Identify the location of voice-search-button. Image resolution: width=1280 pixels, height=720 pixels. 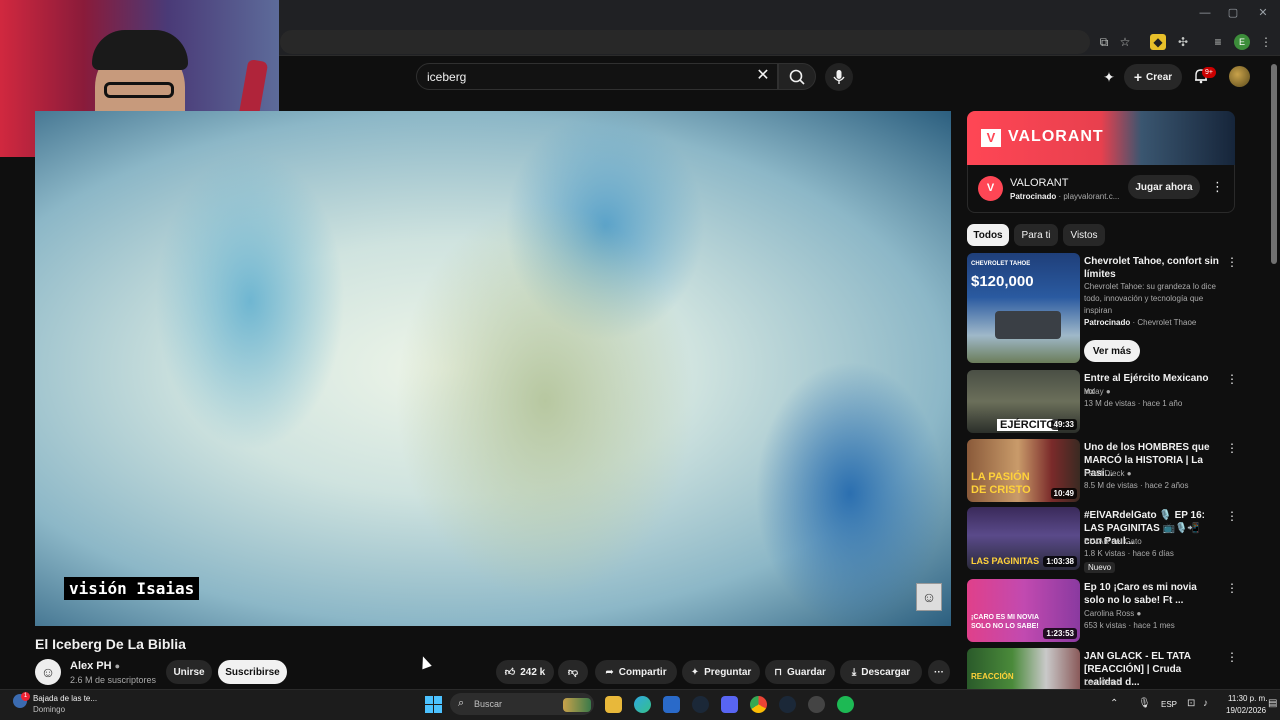
(839, 77).